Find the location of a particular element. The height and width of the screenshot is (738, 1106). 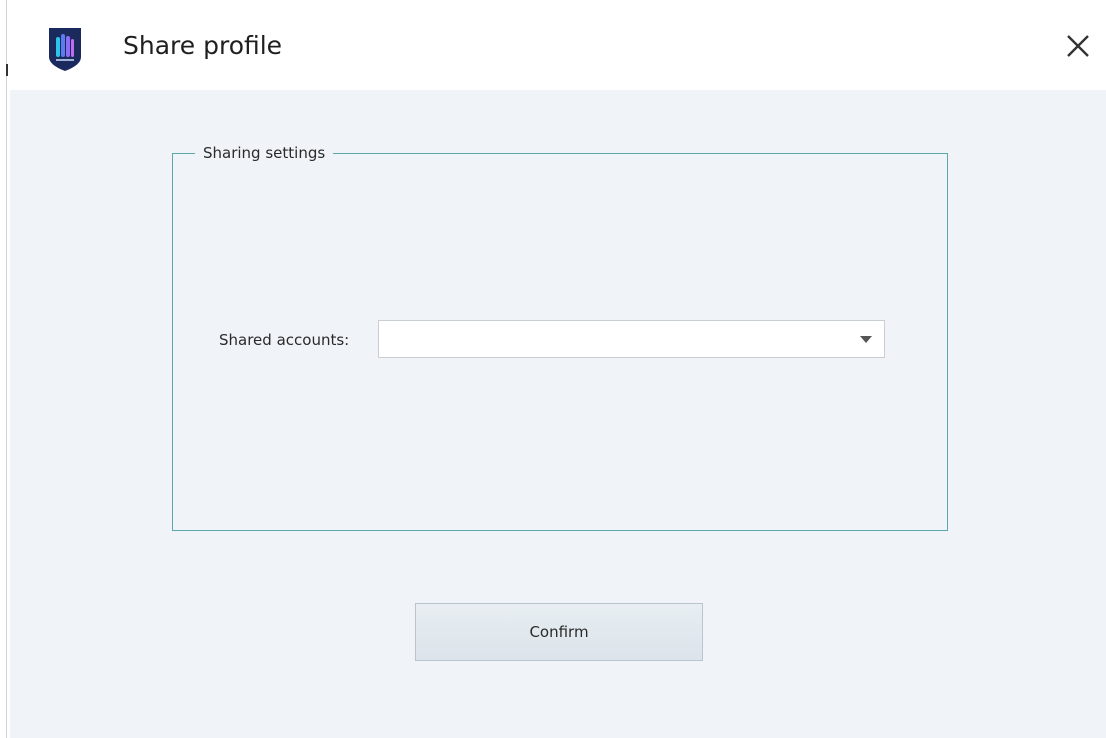

dialog-titlebar: Share profile is located at coordinates (558, 45).